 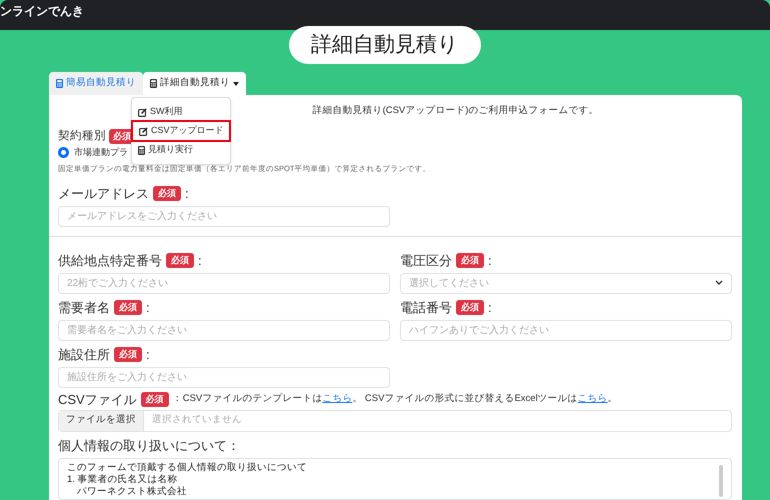 I want to click on radio-label: 市場連動プラ, so click(x=101, y=152).